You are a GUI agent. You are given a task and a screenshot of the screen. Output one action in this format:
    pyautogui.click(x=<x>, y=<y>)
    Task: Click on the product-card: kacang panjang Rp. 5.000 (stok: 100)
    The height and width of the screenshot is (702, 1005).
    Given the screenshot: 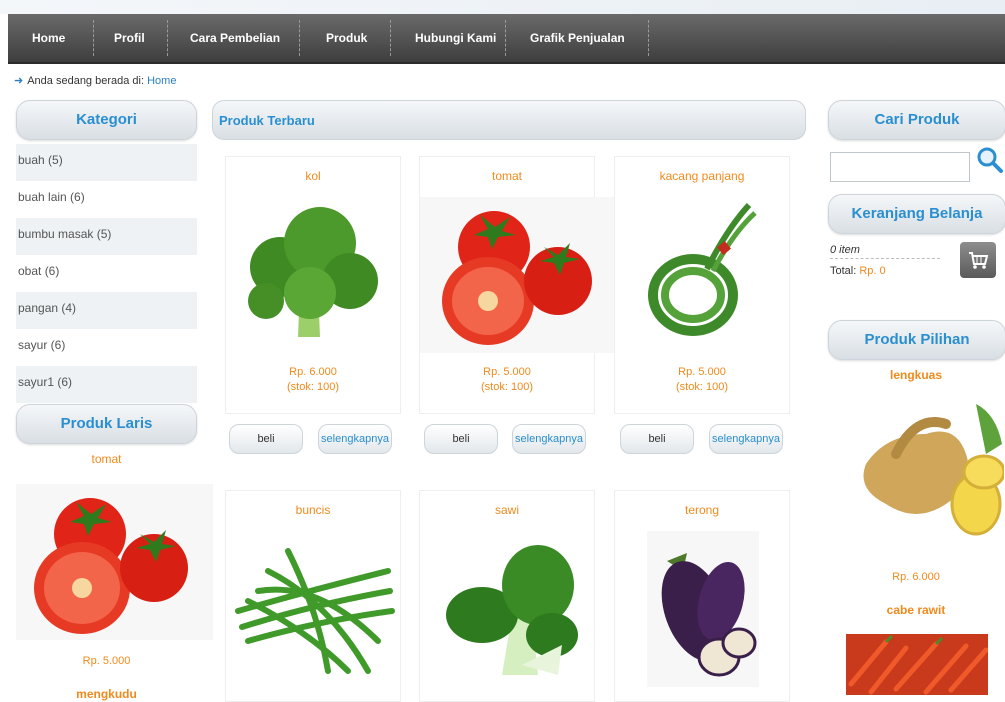 What is the action you would take?
    pyautogui.click(x=702, y=285)
    